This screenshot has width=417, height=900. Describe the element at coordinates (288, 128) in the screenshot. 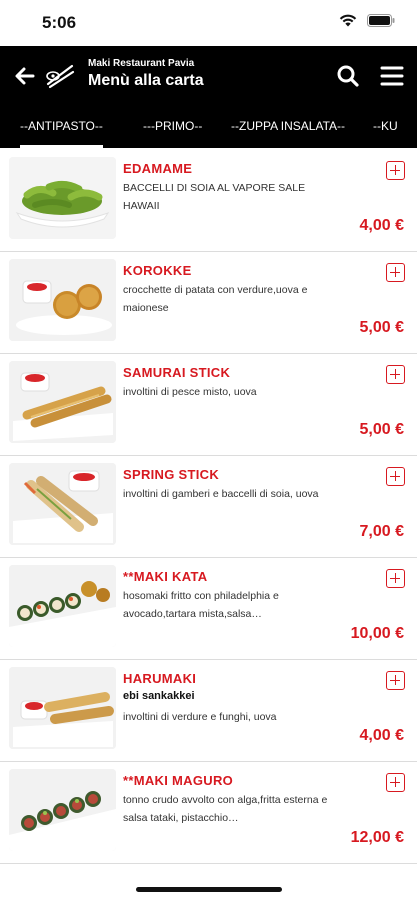

I see `tab-zuppa-insalata: --ZUPPA INSALATA--` at that location.